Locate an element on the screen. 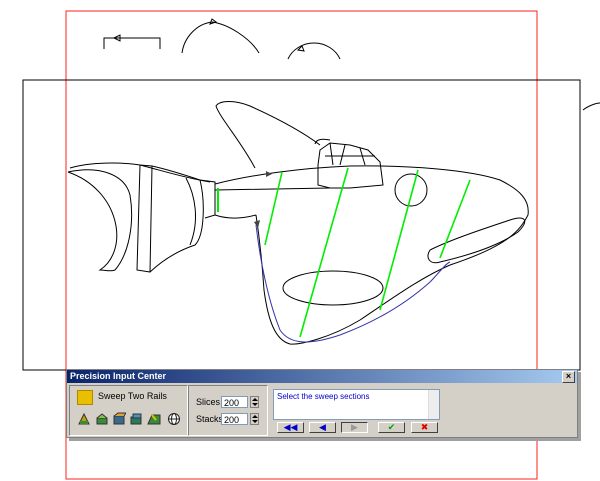 Image resolution: width=600 pixels, height=481 pixels. slices-spinner is located at coordinates (254, 402).